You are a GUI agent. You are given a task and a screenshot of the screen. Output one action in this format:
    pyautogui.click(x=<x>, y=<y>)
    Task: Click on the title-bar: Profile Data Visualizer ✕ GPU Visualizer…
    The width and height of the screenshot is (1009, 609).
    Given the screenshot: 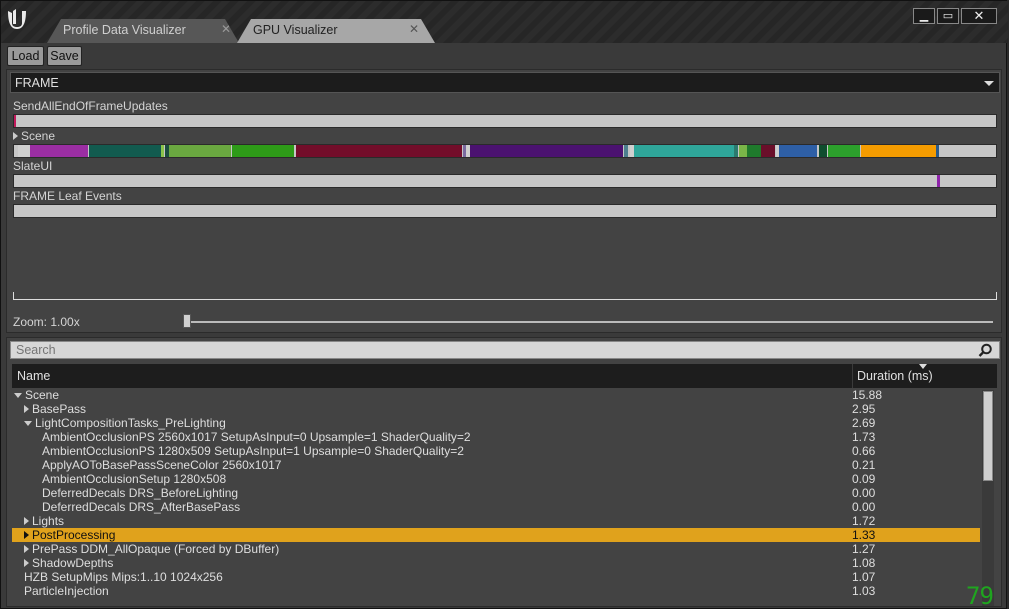 What is the action you would take?
    pyautogui.click(x=504, y=22)
    